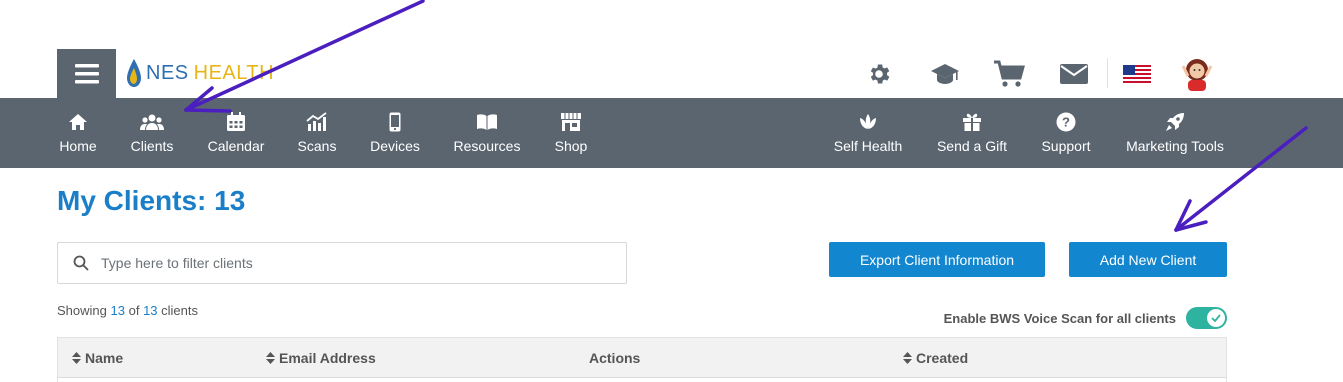  What do you see at coordinates (395, 146) in the screenshot?
I see `nav-label: Devices` at bounding box center [395, 146].